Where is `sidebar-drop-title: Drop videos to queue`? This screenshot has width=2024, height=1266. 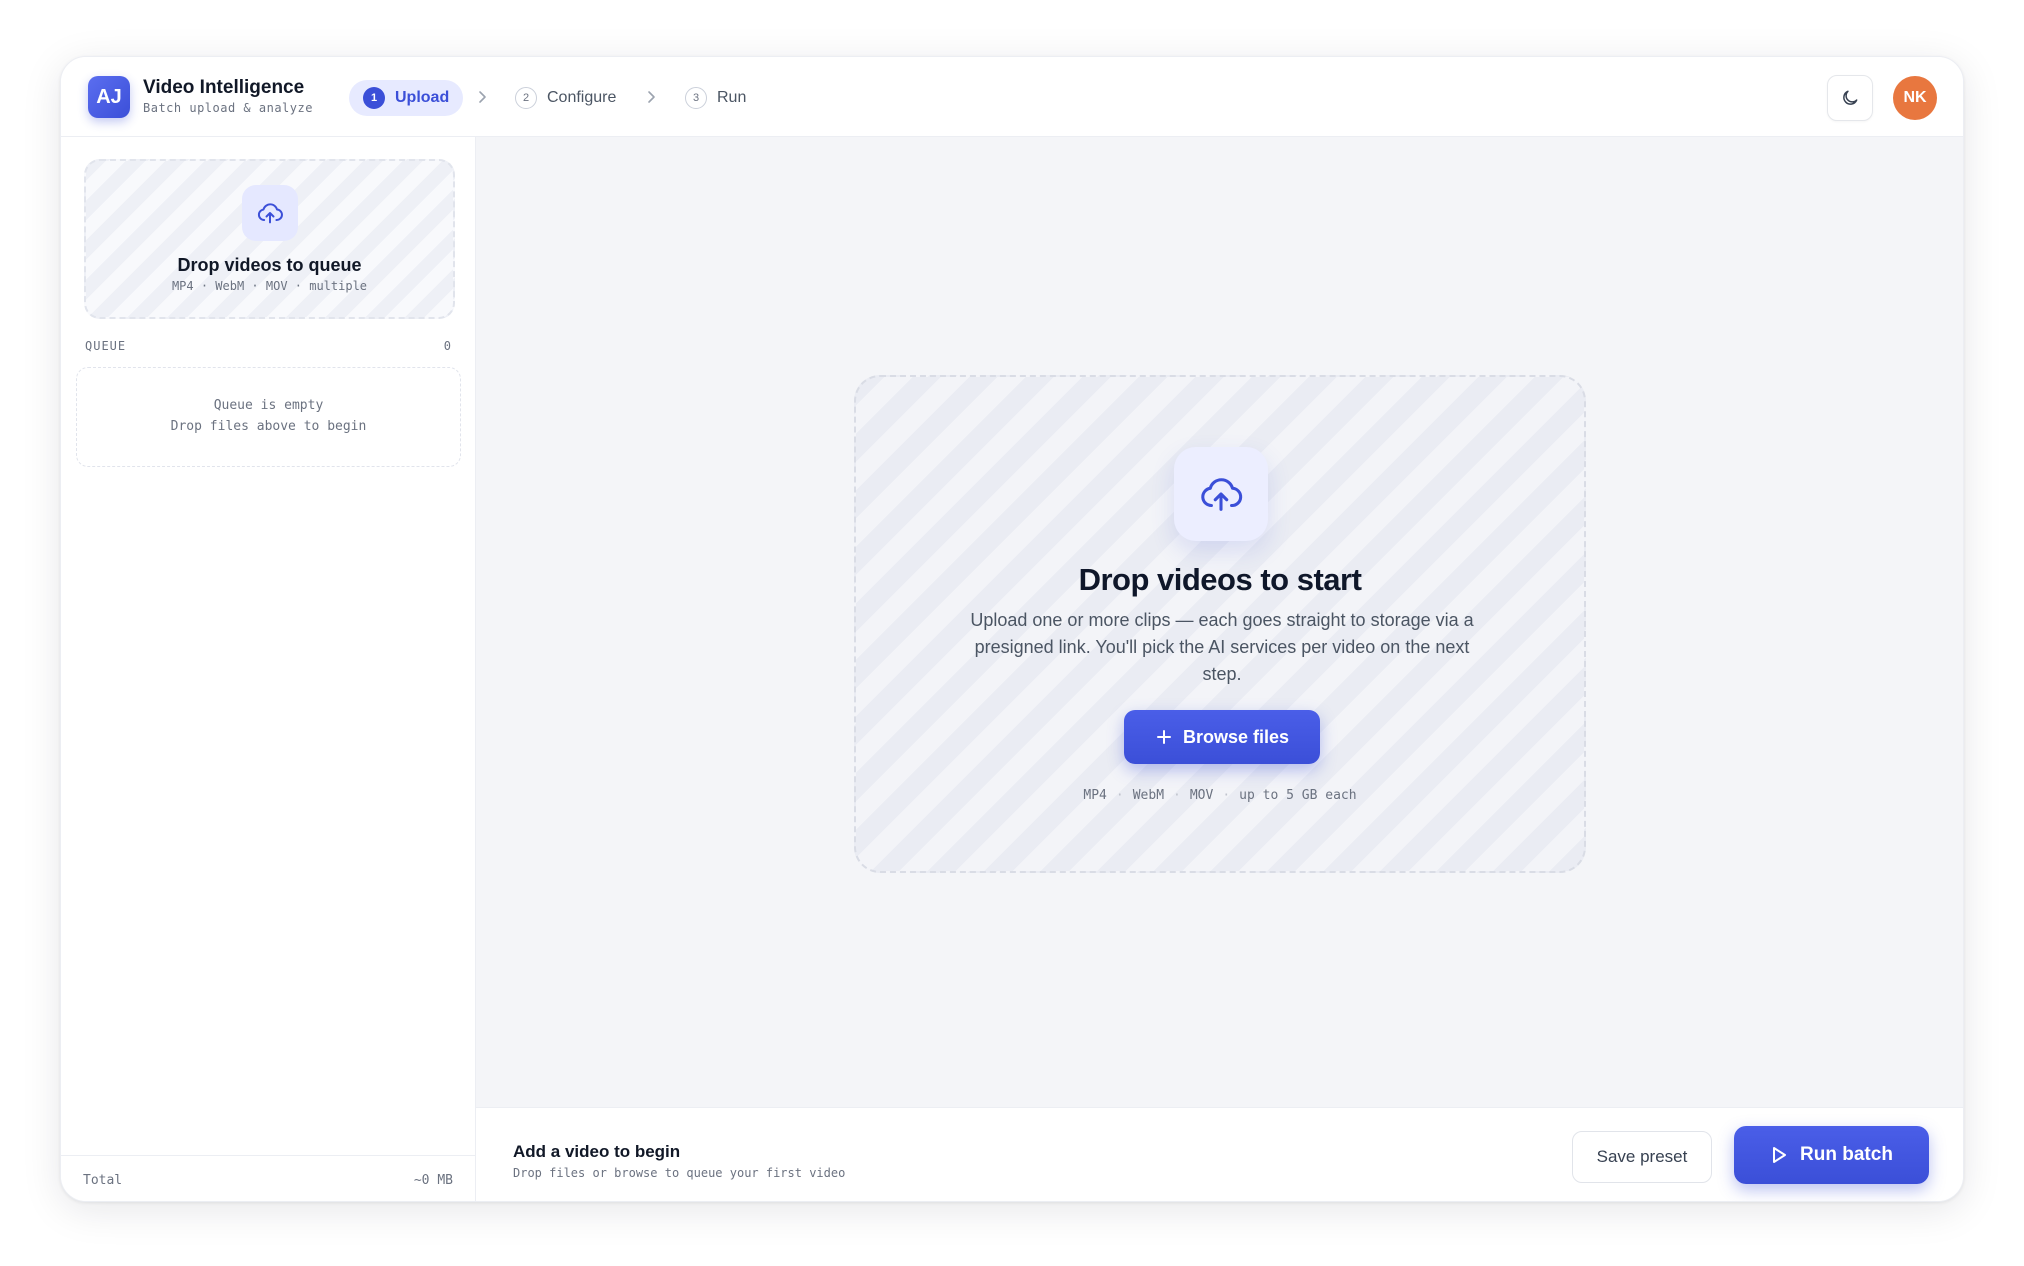
sidebar-drop-title: Drop videos to queue is located at coordinates (269, 265).